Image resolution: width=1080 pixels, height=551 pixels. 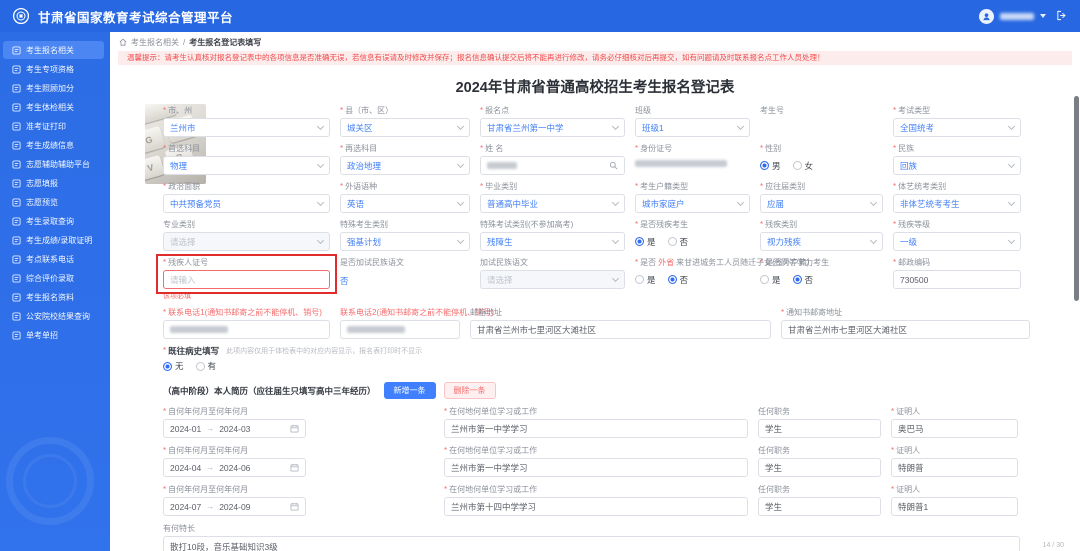 I want to click on sidebar-item-label: 志愿辅助辅助平台, so click(x=58, y=164).